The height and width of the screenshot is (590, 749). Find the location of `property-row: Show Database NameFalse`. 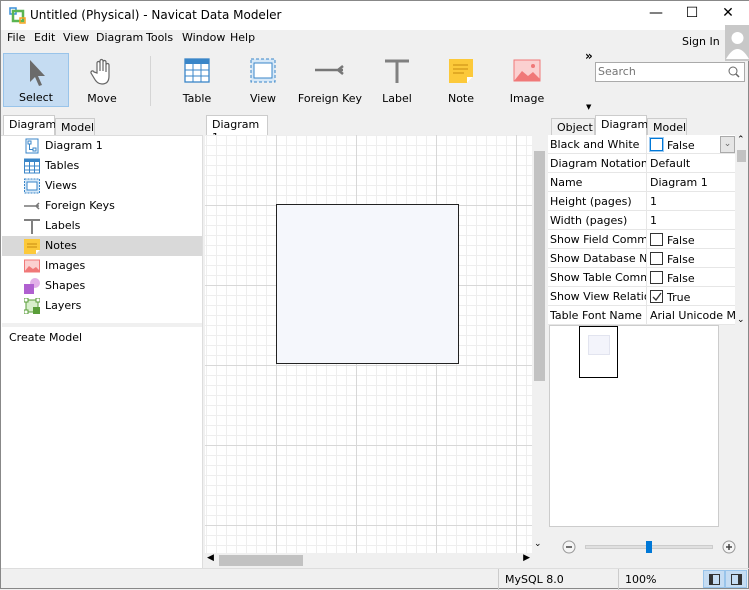

property-row: Show Database NameFalse is located at coordinates (641, 258).